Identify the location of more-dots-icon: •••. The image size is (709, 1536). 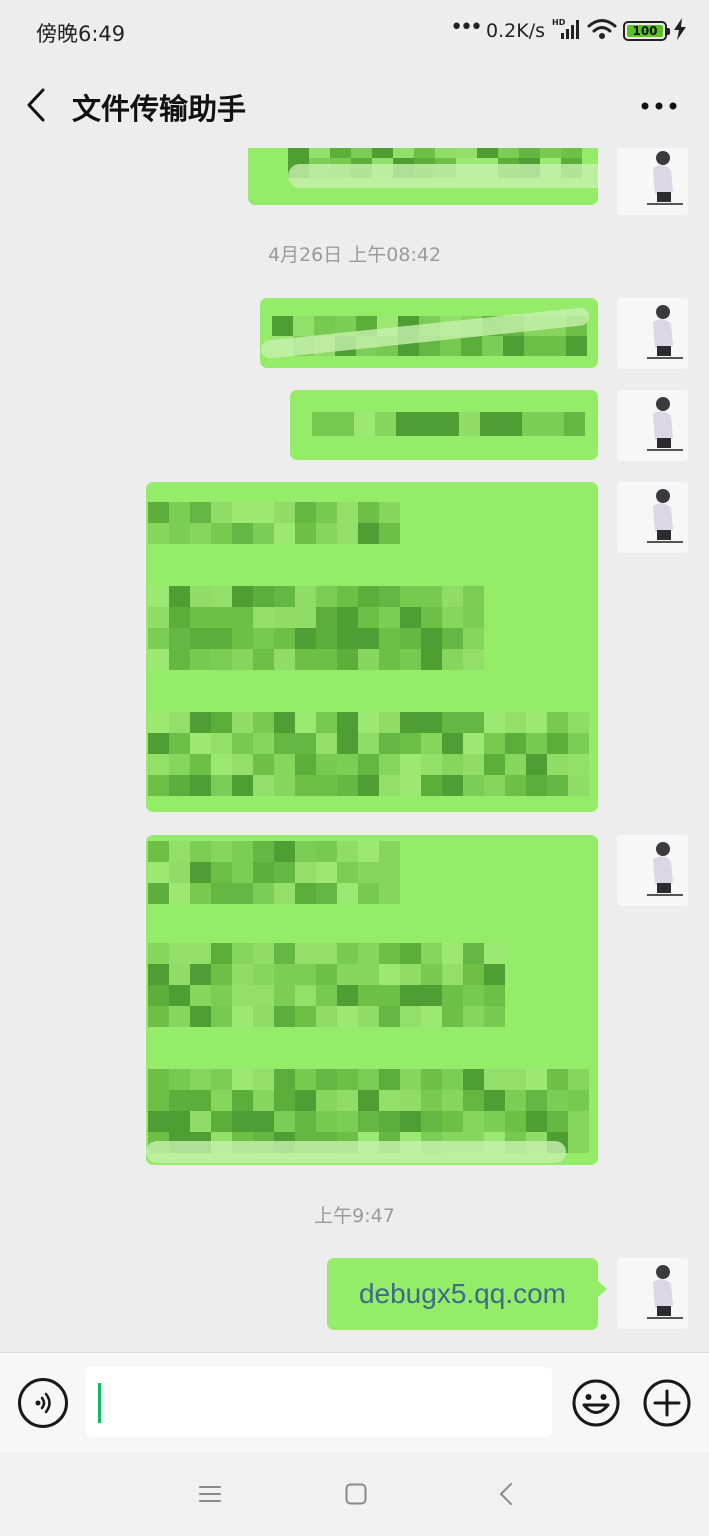
(466, 27).